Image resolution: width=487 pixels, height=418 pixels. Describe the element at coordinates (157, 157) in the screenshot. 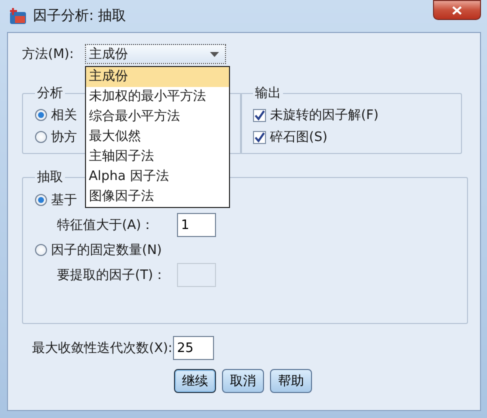

I see `dropdown-option: 主轴因子法` at that location.